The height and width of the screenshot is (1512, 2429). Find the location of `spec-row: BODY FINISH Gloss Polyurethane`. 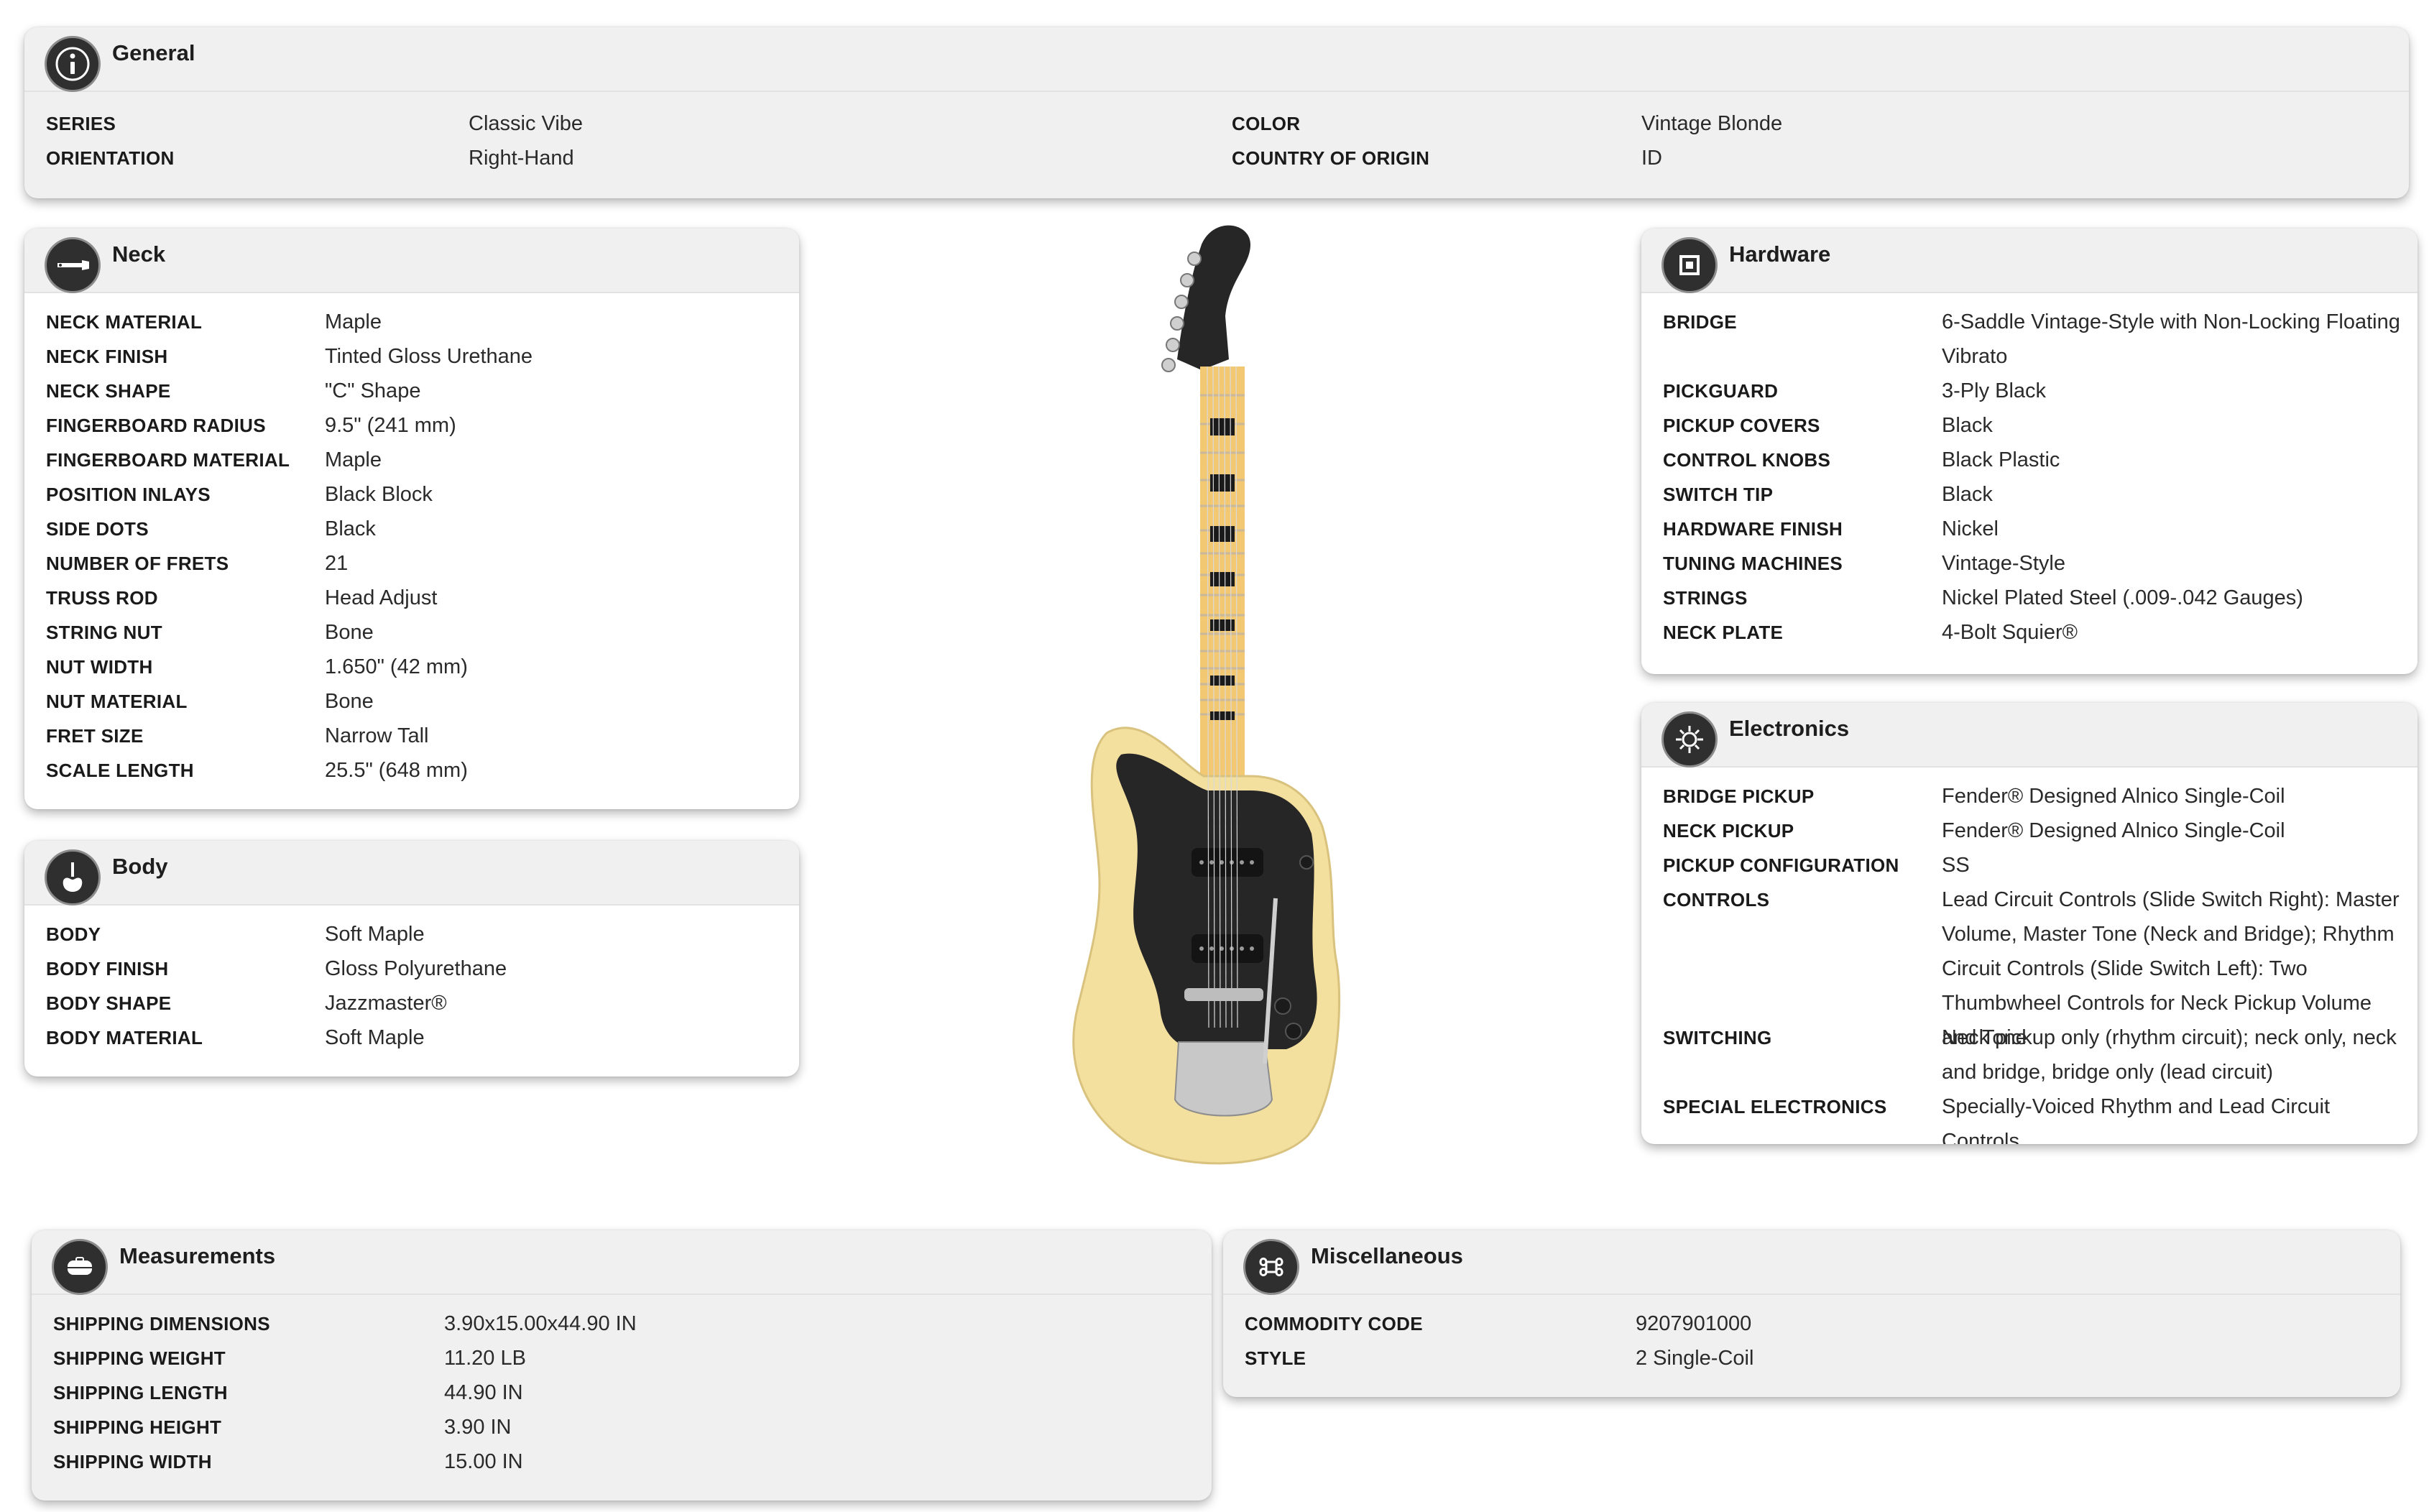

spec-row: BODY FINISH Gloss Polyurethane is located at coordinates (415, 969).